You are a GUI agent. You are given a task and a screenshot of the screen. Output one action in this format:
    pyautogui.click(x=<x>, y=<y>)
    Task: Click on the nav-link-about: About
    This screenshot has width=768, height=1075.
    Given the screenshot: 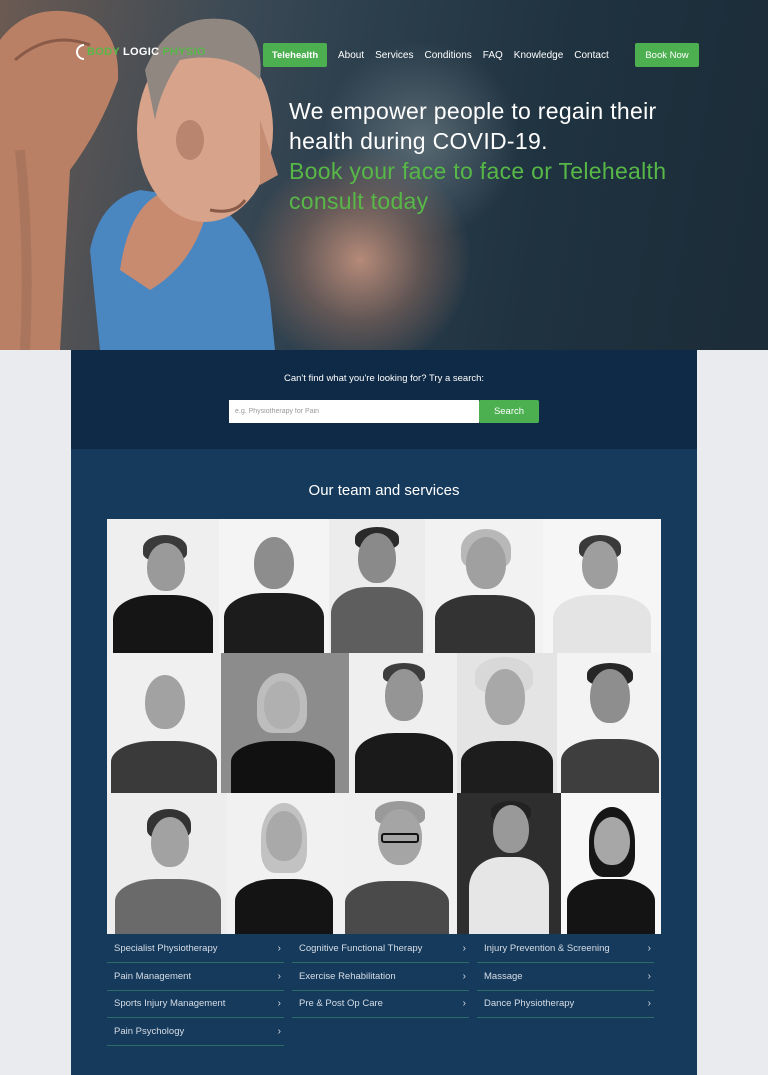 What is the action you would take?
    pyautogui.click(x=351, y=55)
    